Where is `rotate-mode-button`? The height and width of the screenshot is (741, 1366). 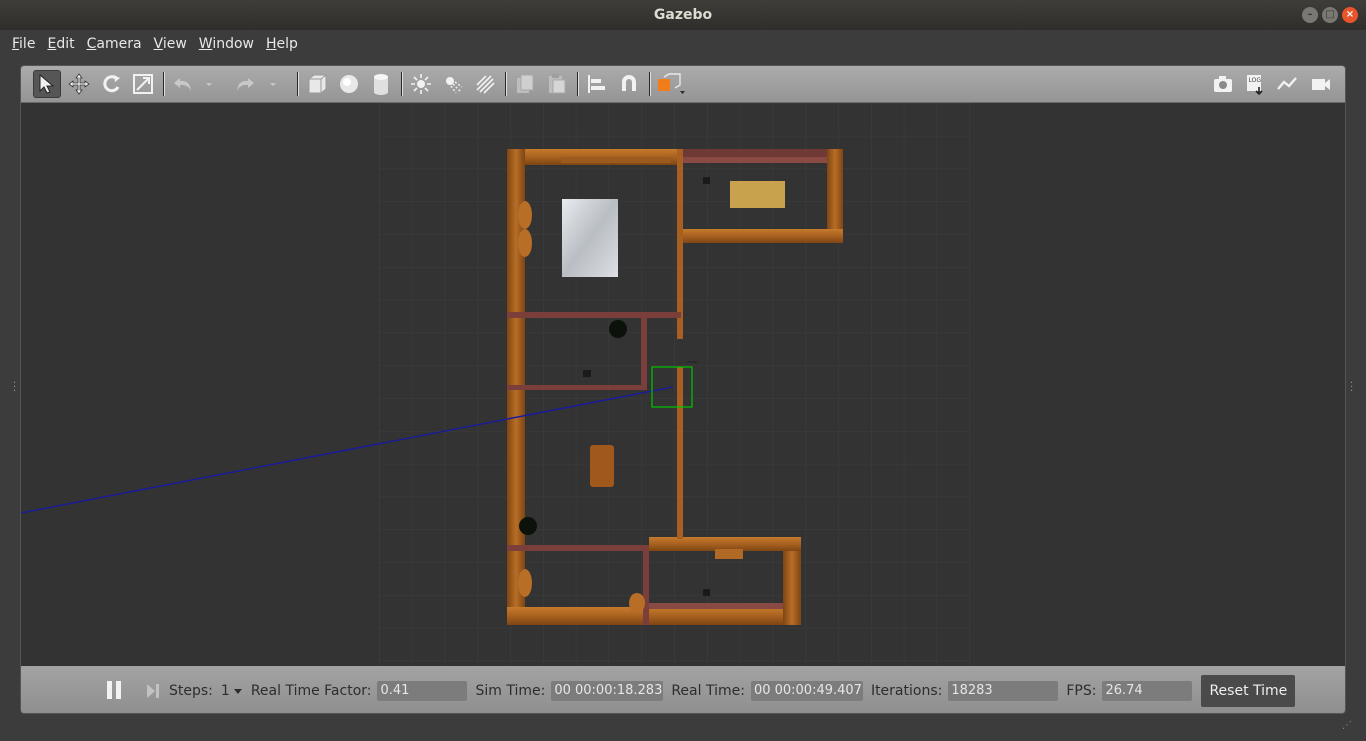 rotate-mode-button is located at coordinates (111, 84).